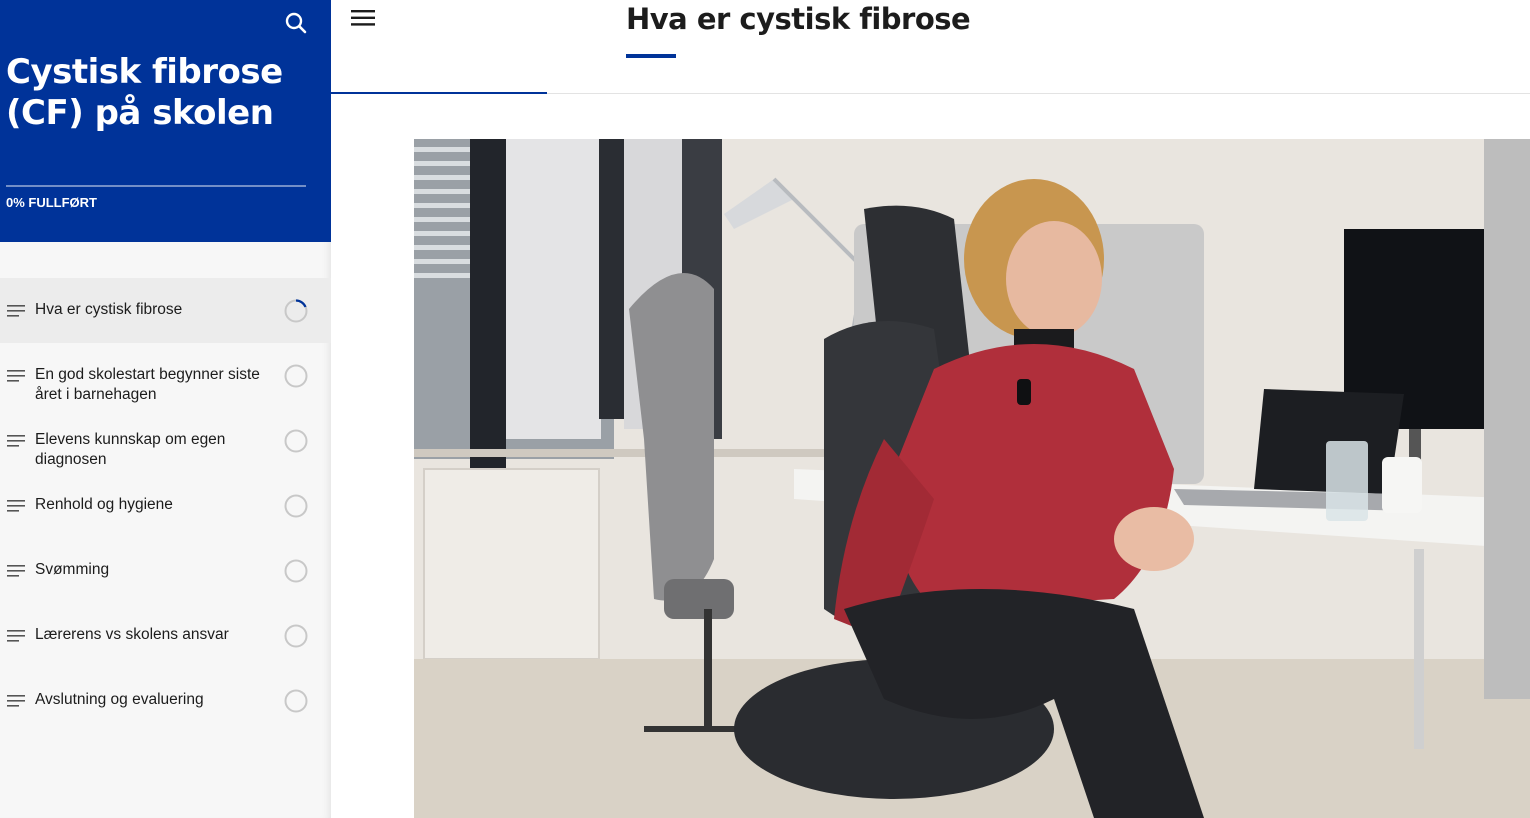 Image resolution: width=1530 pixels, height=818 pixels. I want to click on lesson-label: Renhold og hygiene, so click(104, 504).